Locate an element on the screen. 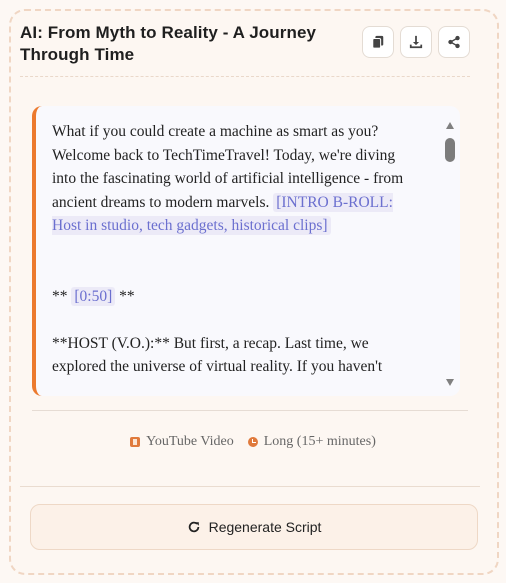 The image size is (506, 583). download-icon is located at coordinates (416, 42).